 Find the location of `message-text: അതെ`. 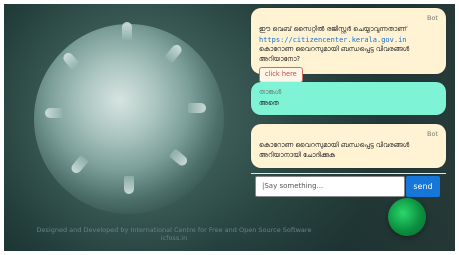

message-text: അതെ is located at coordinates (269, 103).